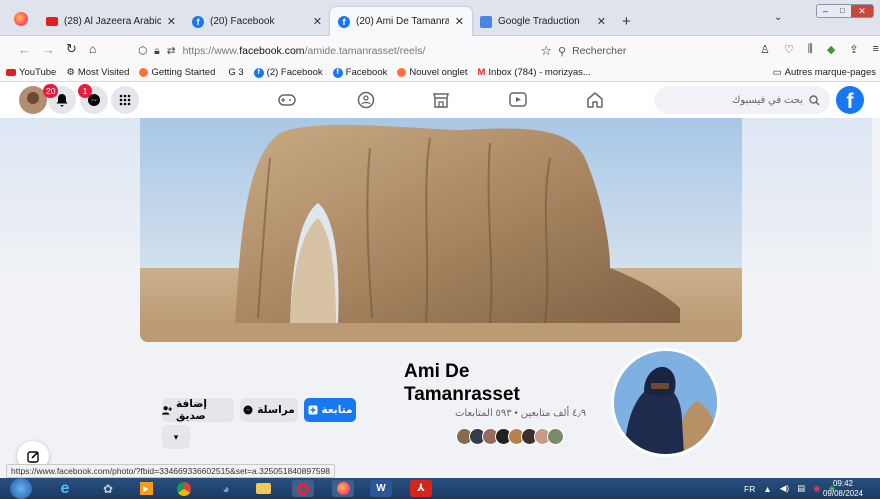 This screenshot has width=880, height=499. I want to click on home-nav, so click(595, 100).